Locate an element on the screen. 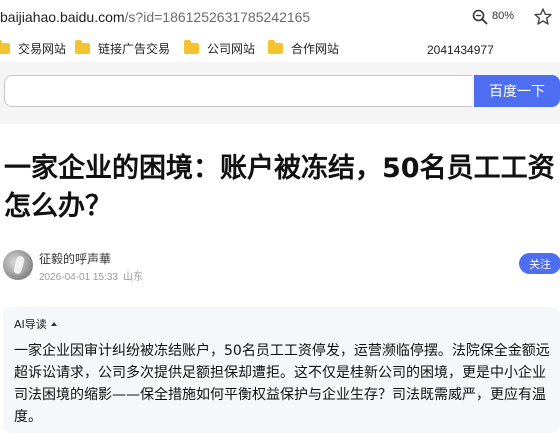 This screenshot has height=433, width=560. caret-up-icon is located at coordinates (53, 324).